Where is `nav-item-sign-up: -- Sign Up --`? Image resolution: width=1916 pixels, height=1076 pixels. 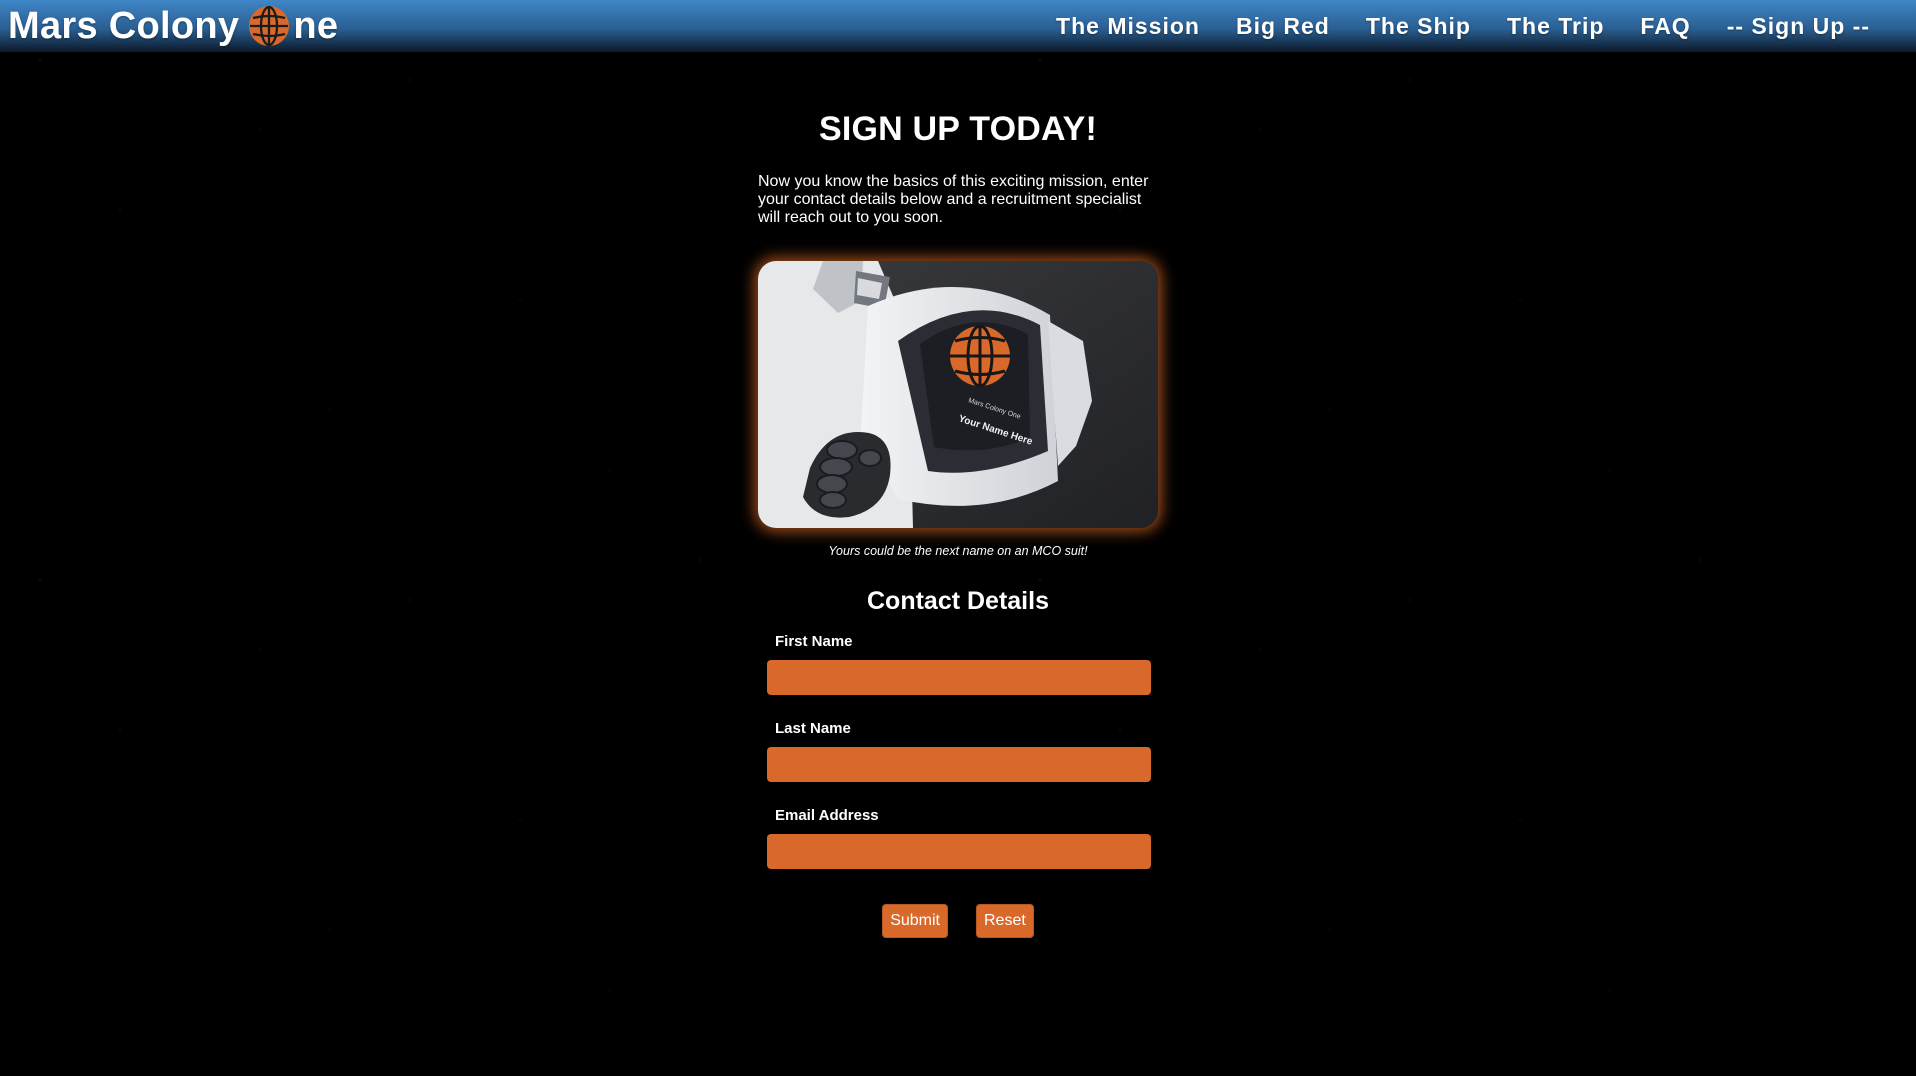 nav-item-sign-up: -- Sign Up -- is located at coordinates (1798, 26).